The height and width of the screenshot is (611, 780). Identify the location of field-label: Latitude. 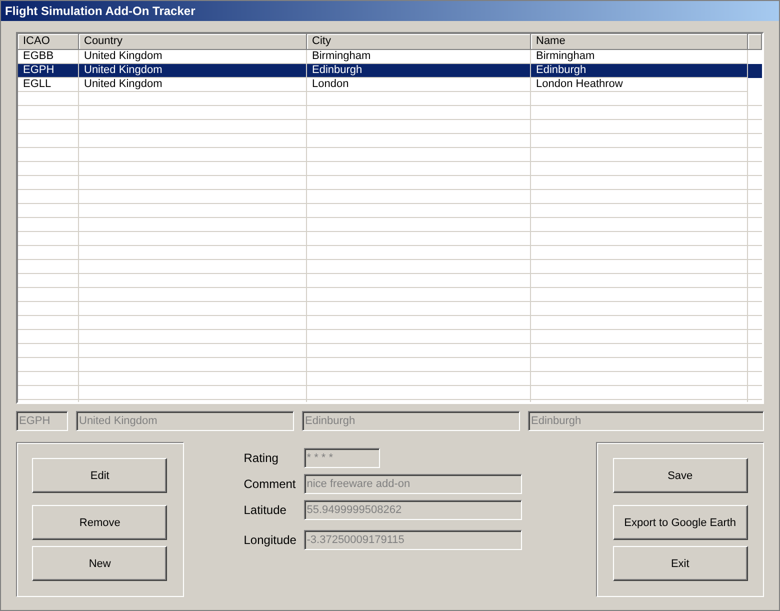
(266, 510).